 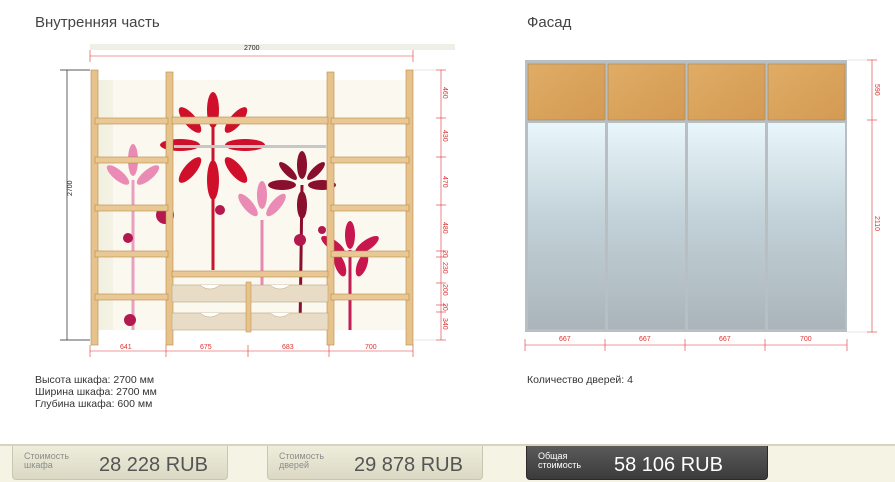 What do you see at coordinates (876, 224) in the screenshot?
I see `facade-mirror-dim: 2110` at bounding box center [876, 224].